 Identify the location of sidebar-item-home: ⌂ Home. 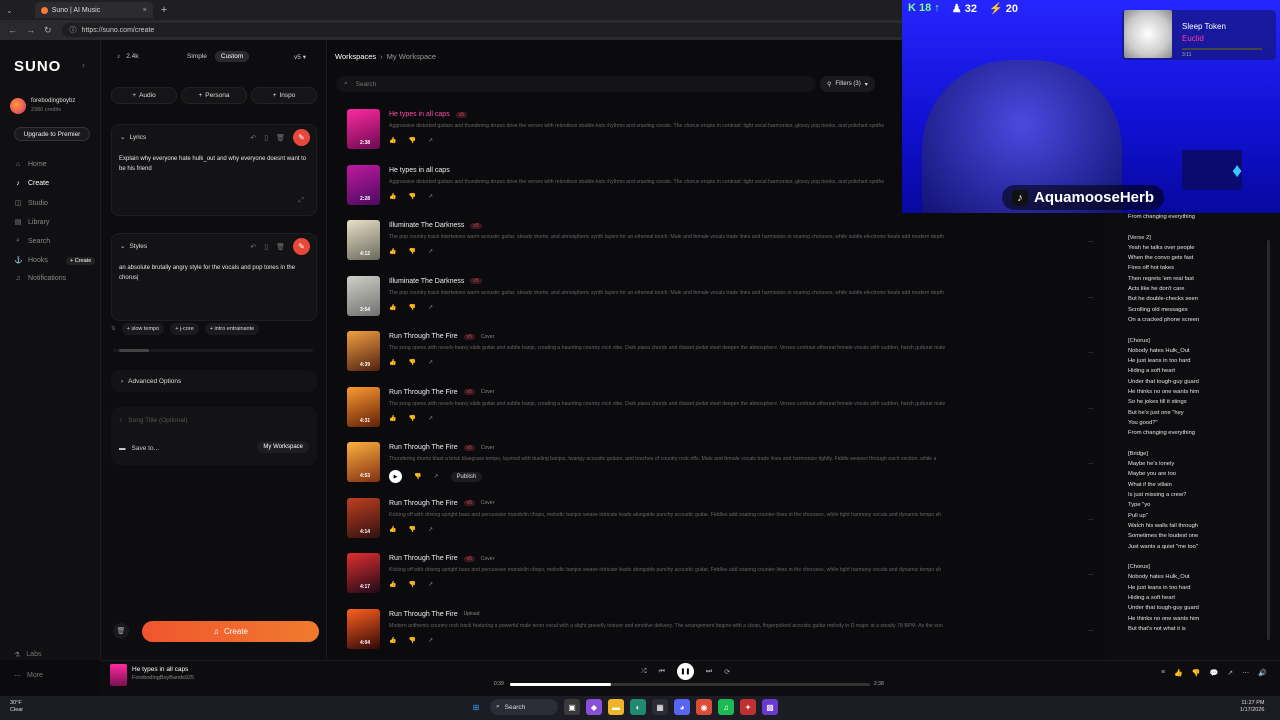
(30, 164).